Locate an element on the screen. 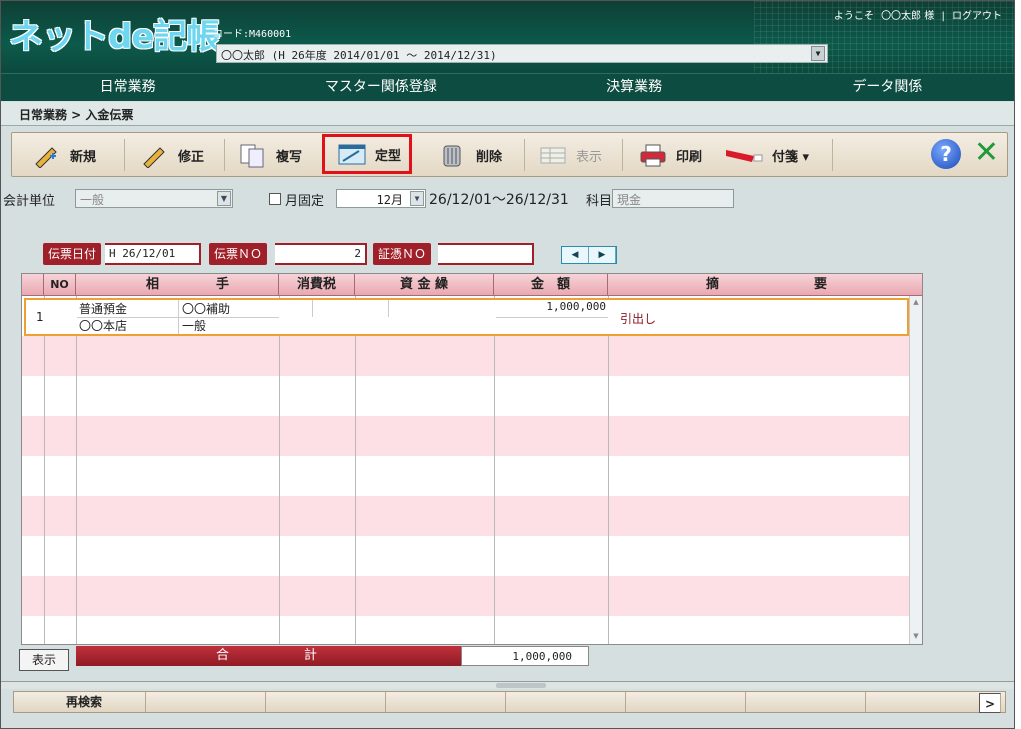 The image size is (1021, 729). sticky-note-button: 付箋 ▾ is located at coordinates (766, 155).